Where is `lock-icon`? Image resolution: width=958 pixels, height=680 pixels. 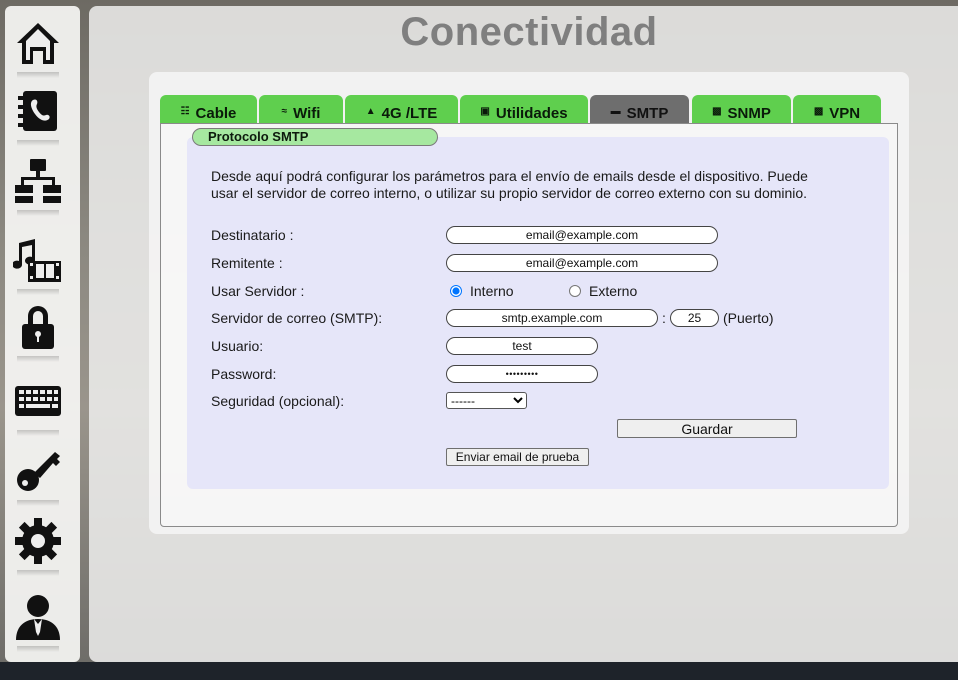 lock-icon is located at coordinates (38, 327).